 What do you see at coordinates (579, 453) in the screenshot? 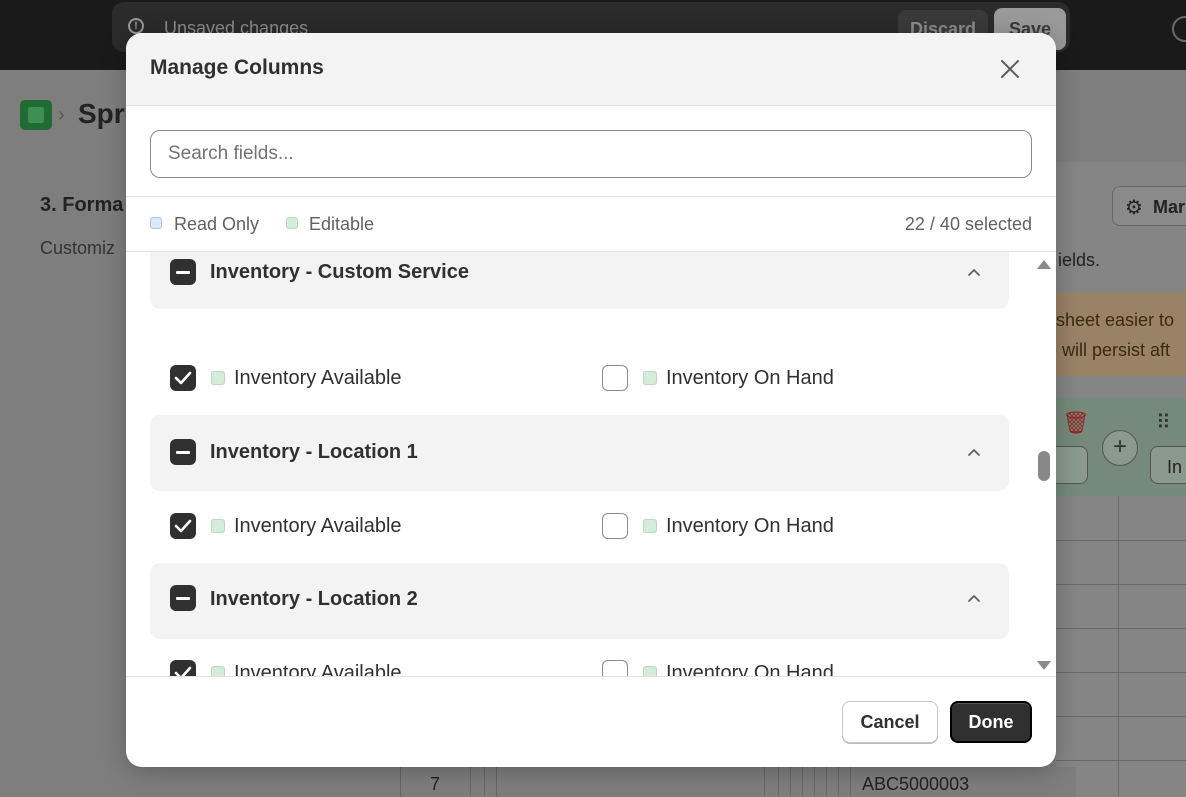
I see `group-header: Inventory - Location 1` at bounding box center [579, 453].